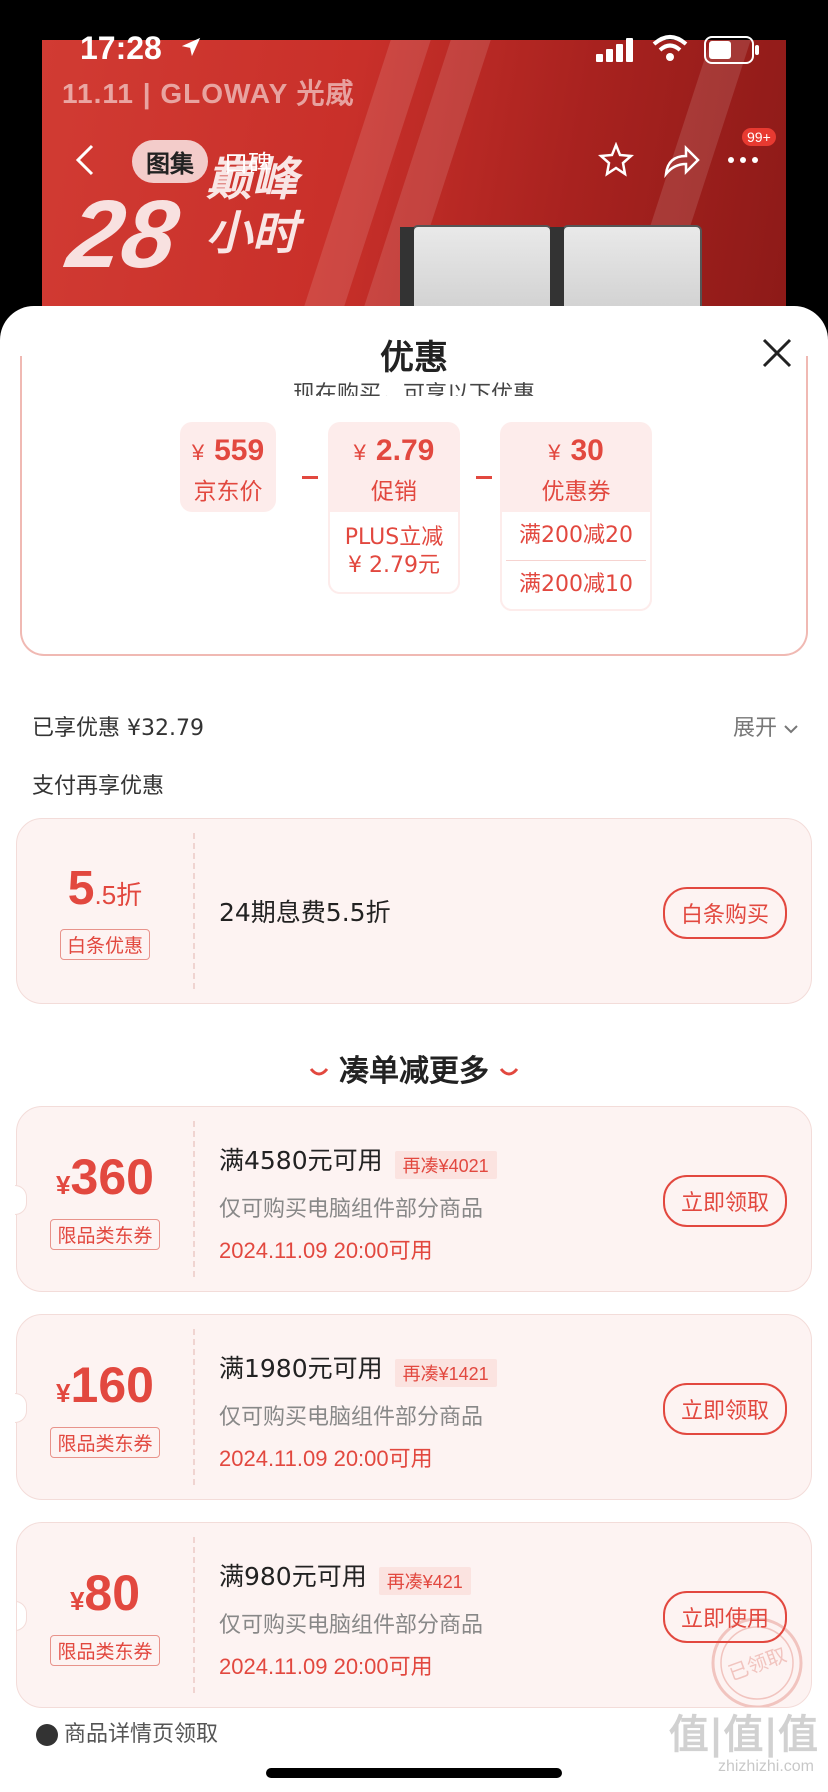 The image size is (828, 1792). What do you see at coordinates (123, 234) in the screenshot?
I see `promo-number: 28` at bounding box center [123, 234].